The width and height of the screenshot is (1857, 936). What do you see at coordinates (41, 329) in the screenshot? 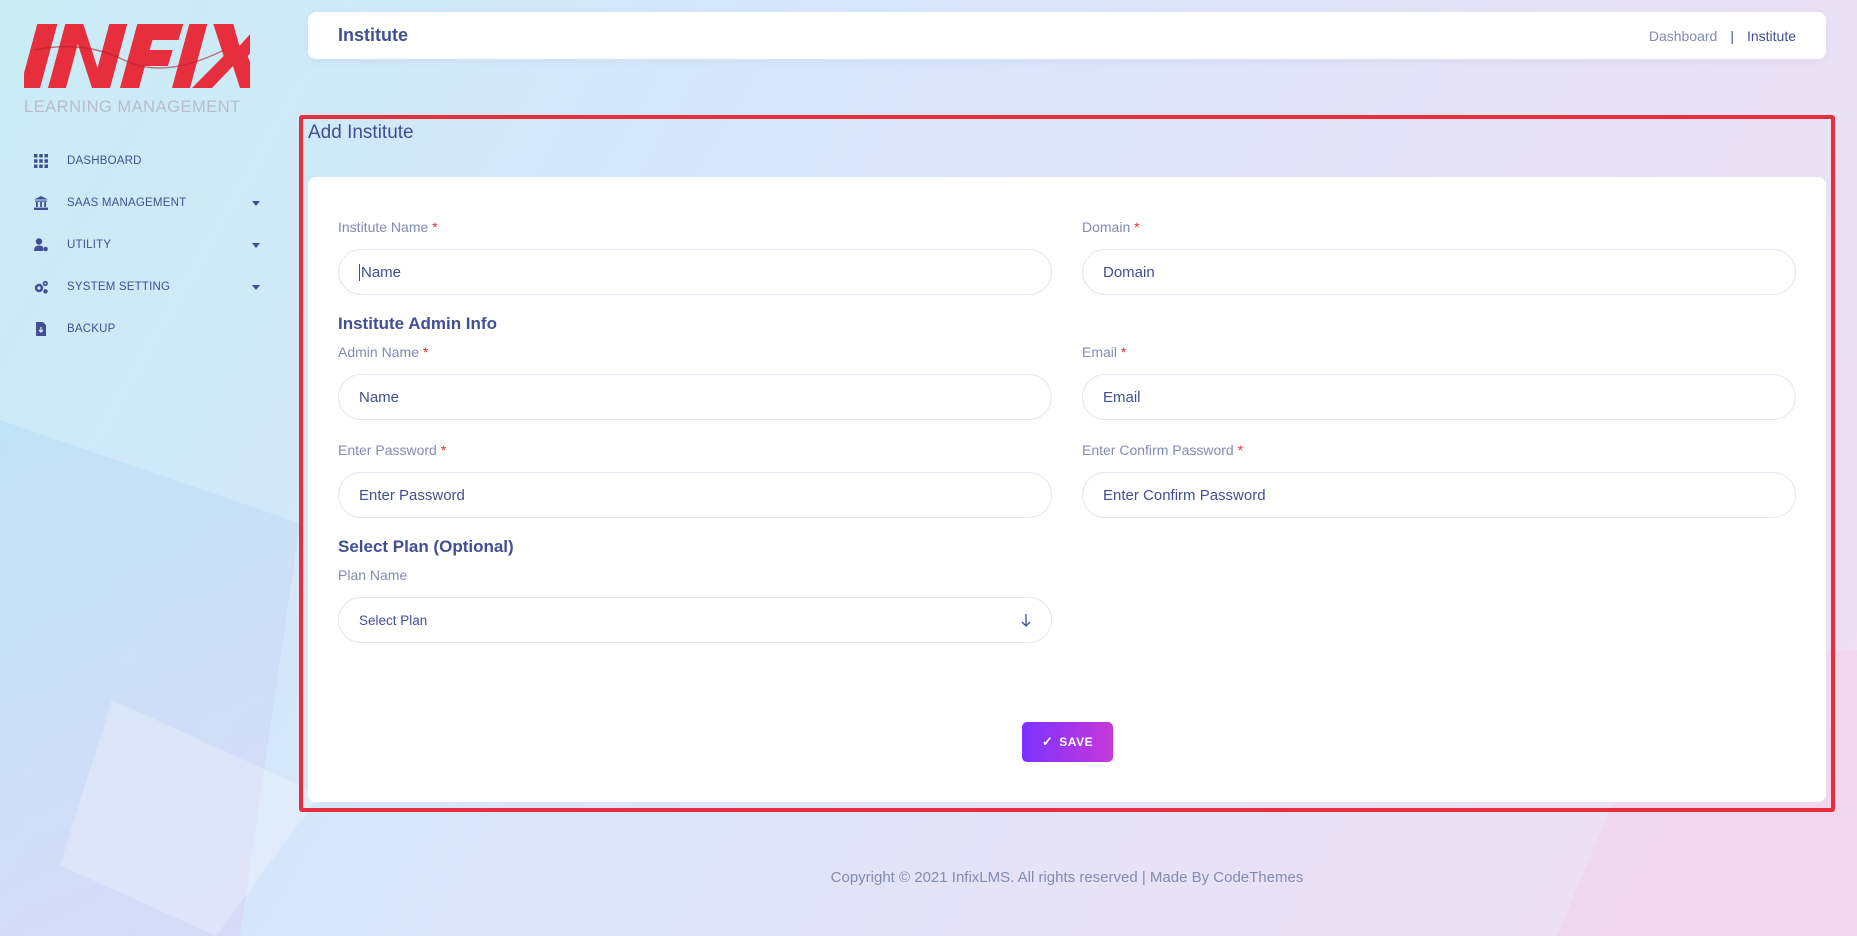
I see `file-download-icon` at bounding box center [41, 329].